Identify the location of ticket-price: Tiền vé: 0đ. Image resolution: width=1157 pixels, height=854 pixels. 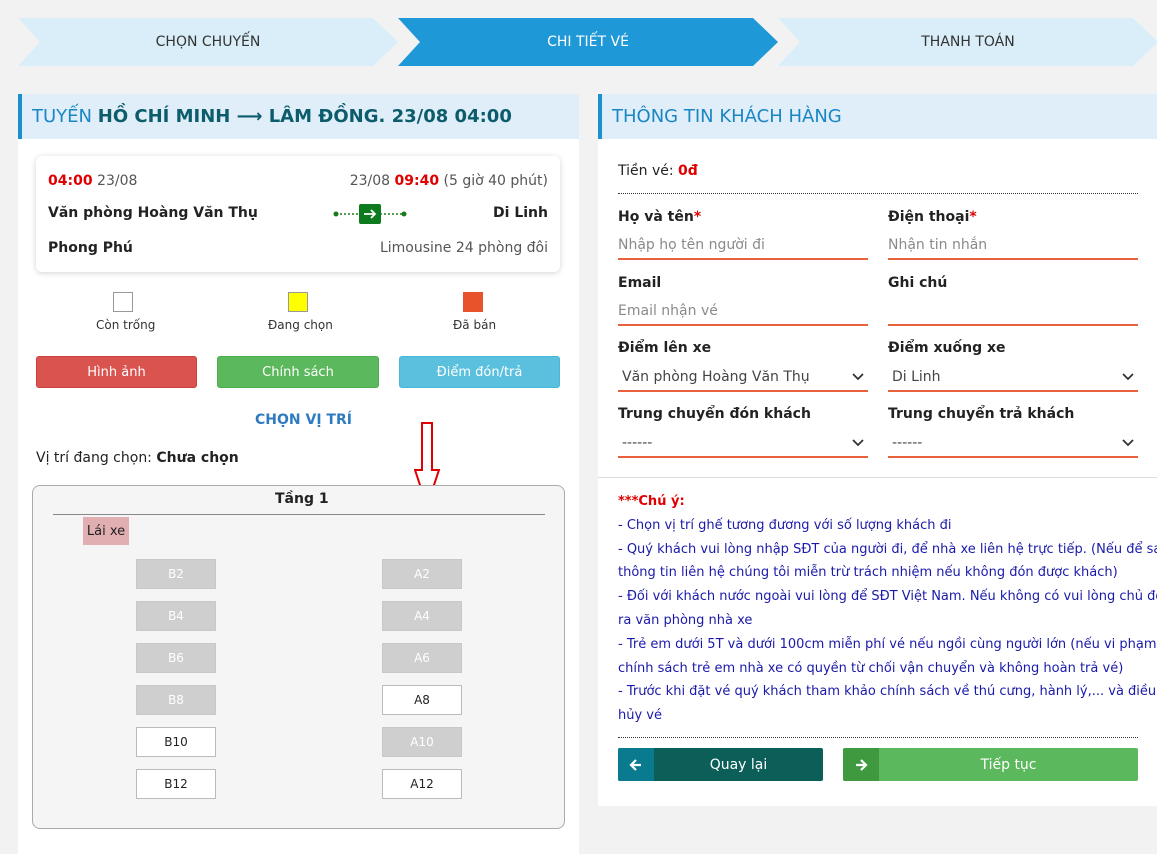
(658, 171).